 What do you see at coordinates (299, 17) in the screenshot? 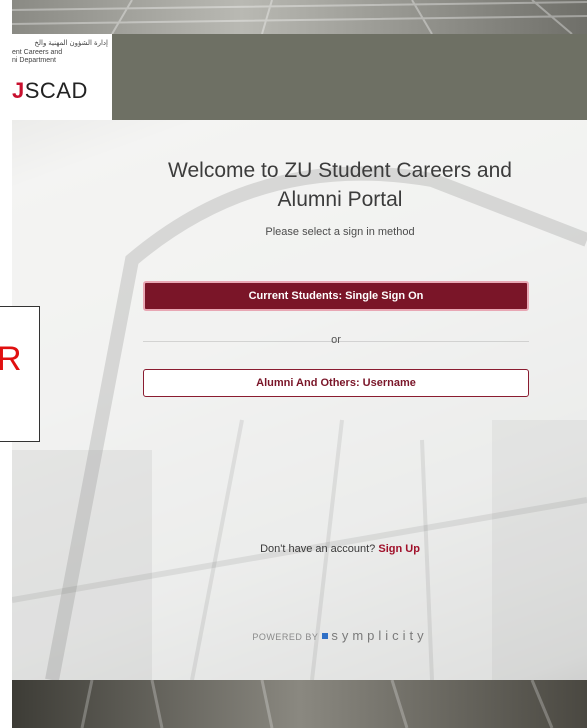
I see `background-photo-top` at bounding box center [299, 17].